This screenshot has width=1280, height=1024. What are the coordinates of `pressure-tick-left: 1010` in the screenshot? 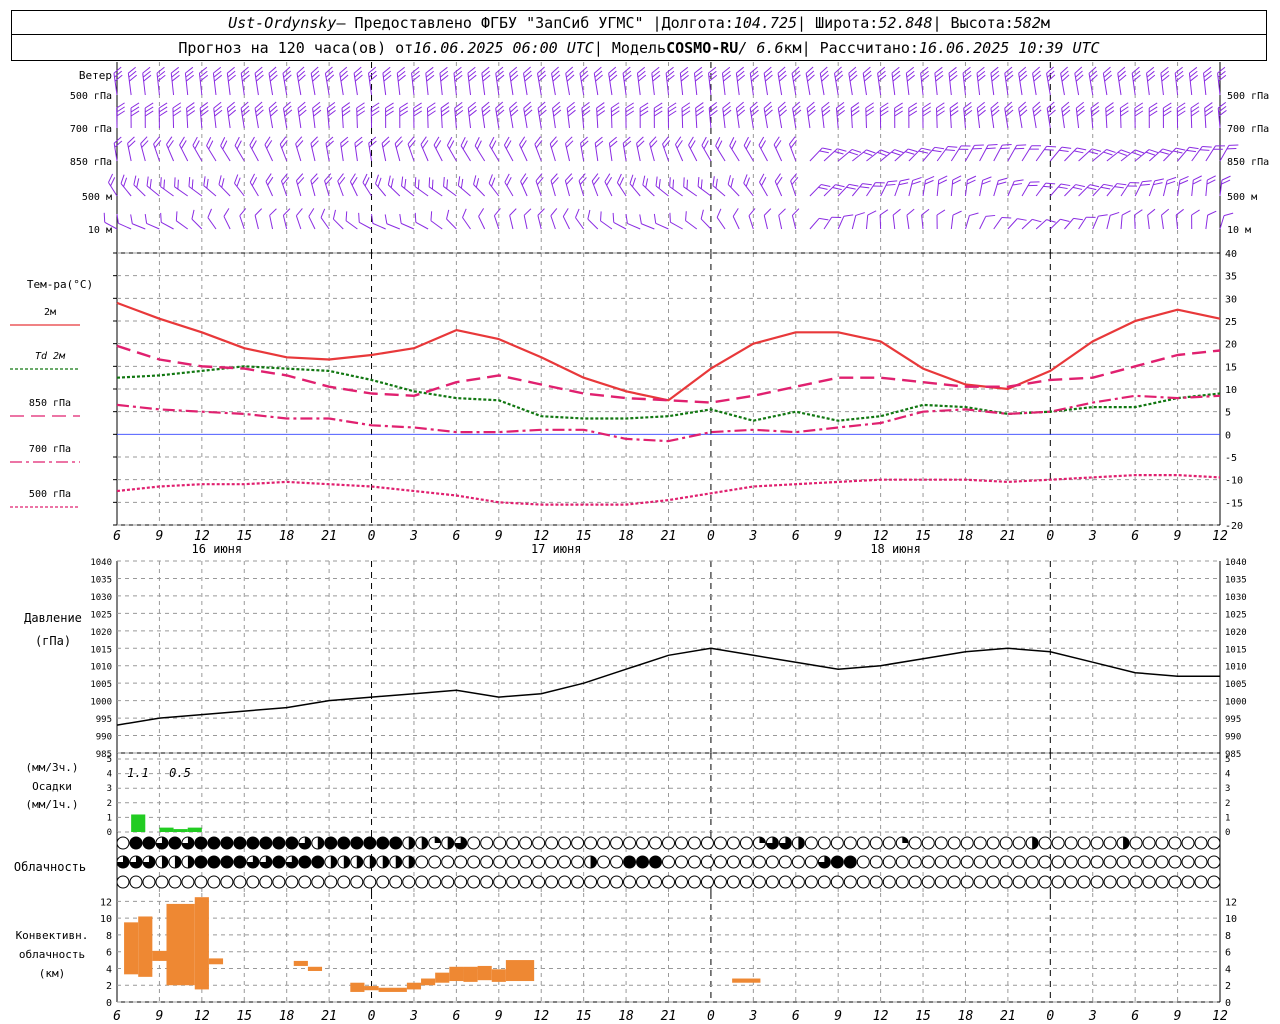 It's located at (101, 668).